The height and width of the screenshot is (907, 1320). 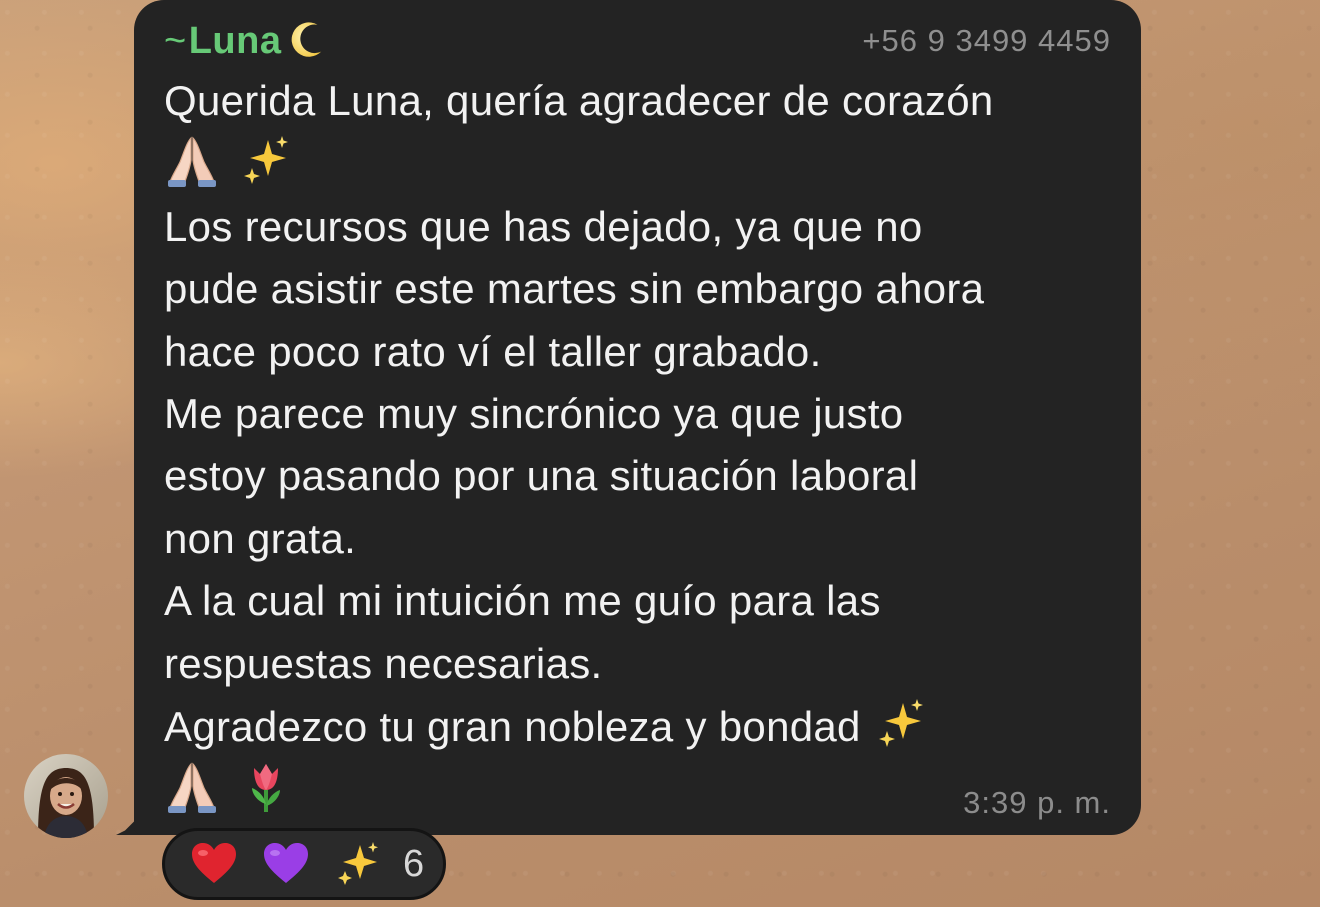 I want to click on red-heart-icon, so click(x=214, y=864).